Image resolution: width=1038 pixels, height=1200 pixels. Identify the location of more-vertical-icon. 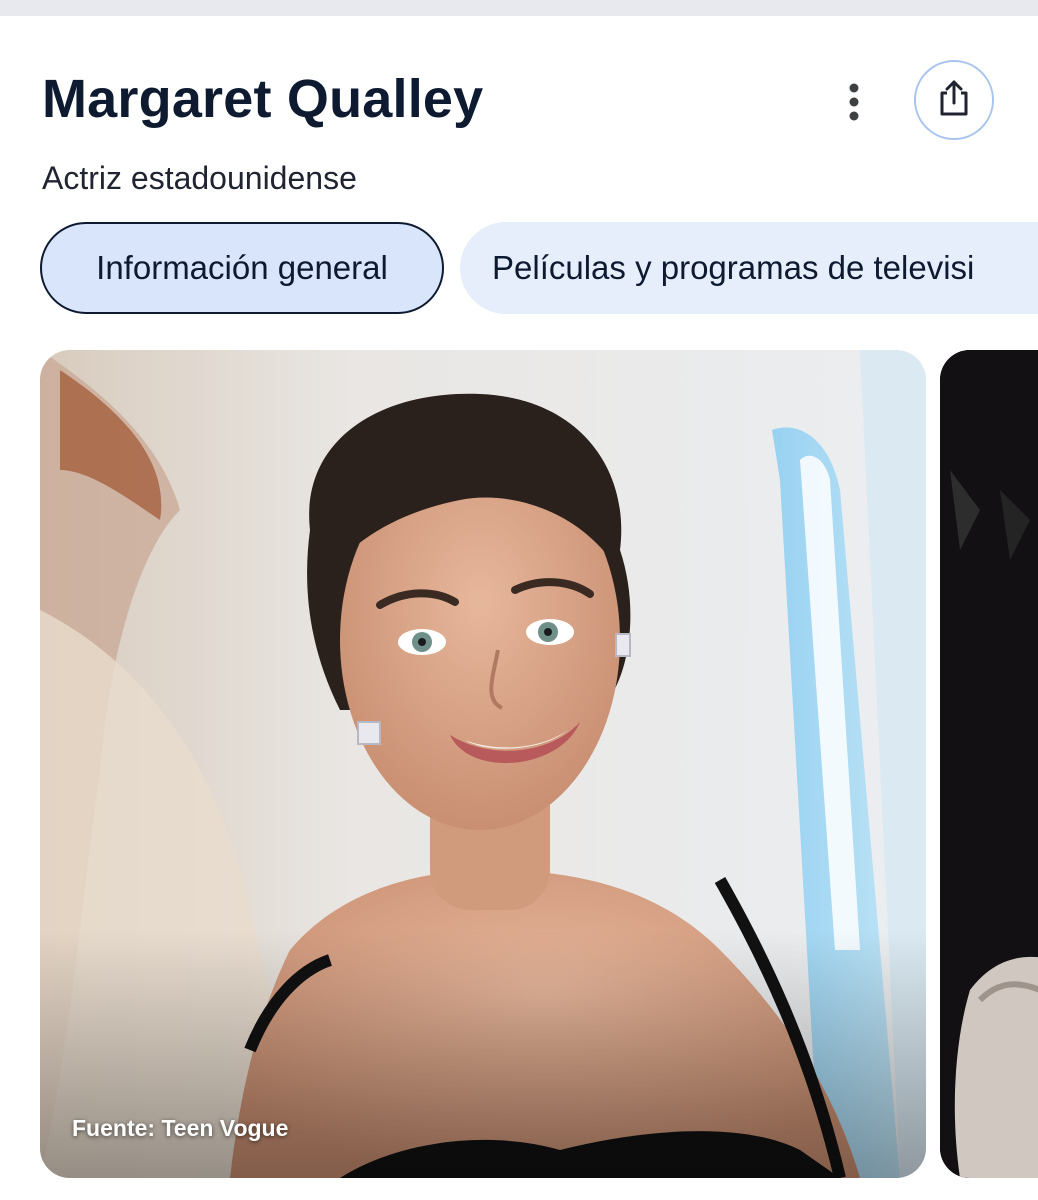
(854, 104).